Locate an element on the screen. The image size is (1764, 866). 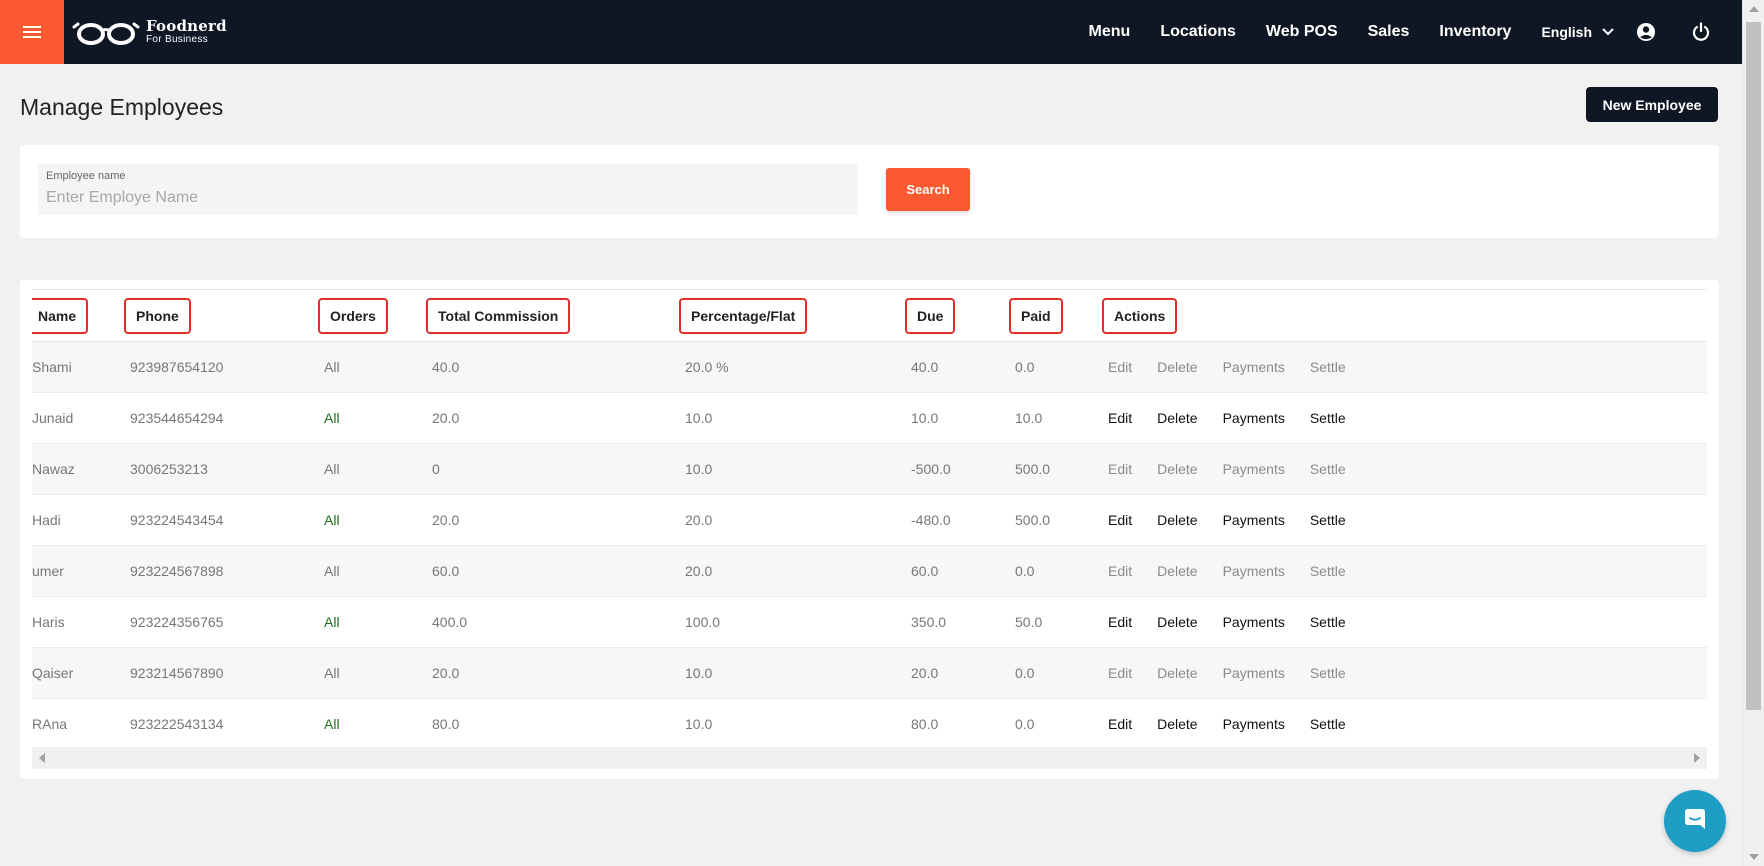
header-actions: Actions is located at coordinates (1404, 316).